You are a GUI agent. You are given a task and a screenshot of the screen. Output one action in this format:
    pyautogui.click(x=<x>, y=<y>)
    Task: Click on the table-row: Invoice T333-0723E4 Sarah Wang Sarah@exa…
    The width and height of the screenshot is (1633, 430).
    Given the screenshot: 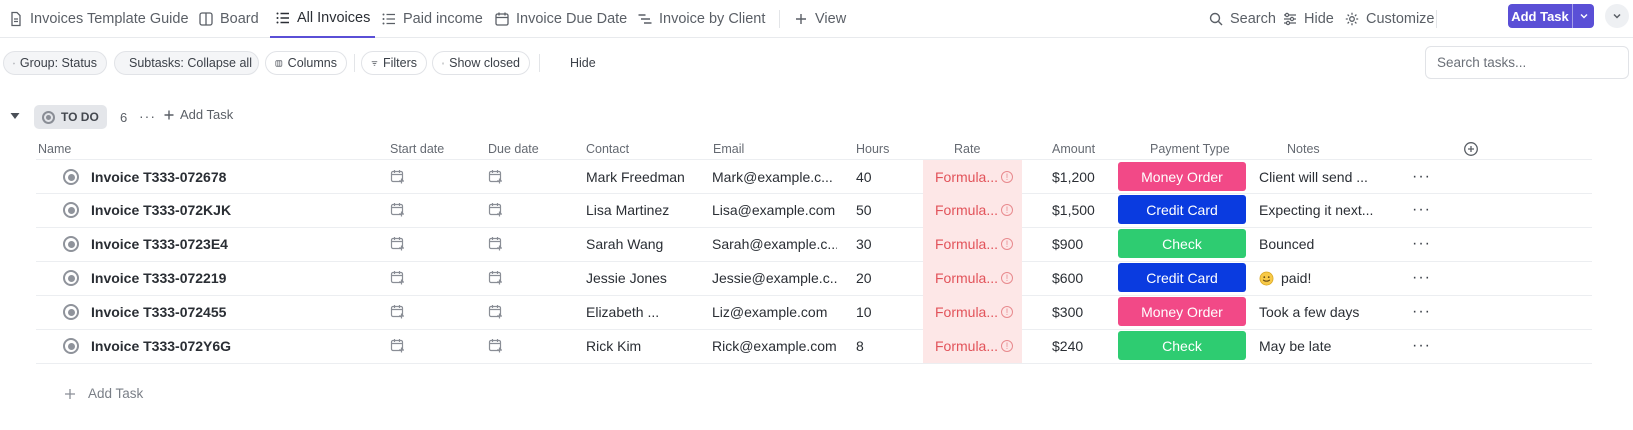 What is the action you would take?
    pyautogui.click(x=814, y=244)
    